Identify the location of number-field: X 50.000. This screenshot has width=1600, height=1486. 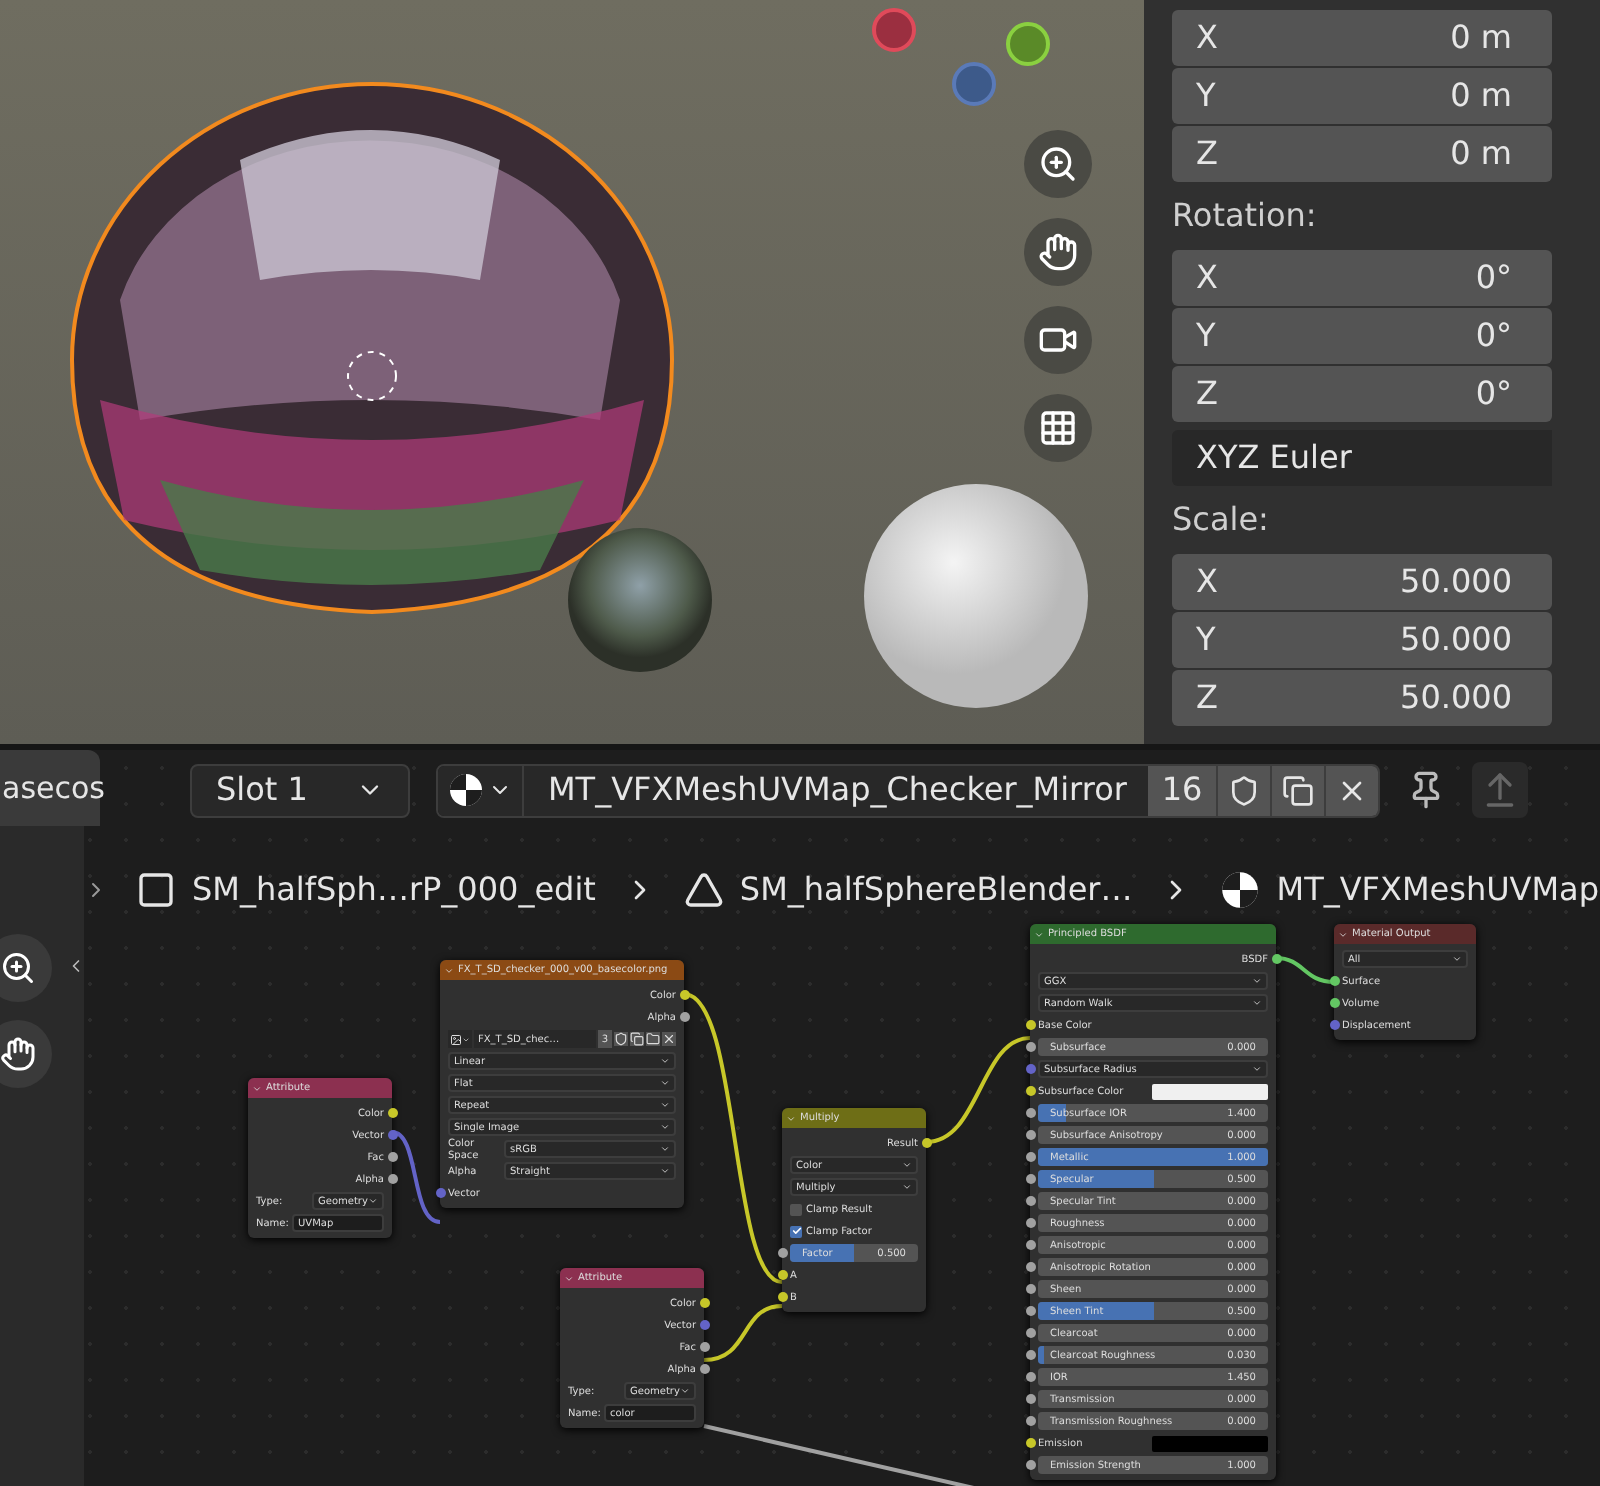
(1362, 582).